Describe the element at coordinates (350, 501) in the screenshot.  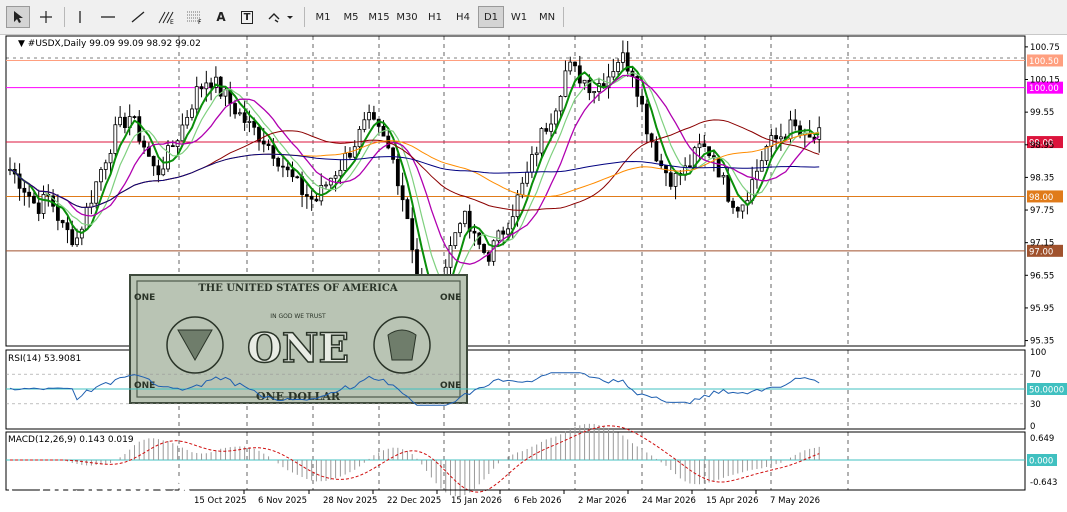
I see `date-tick-label: 28 Nov 2025` at that location.